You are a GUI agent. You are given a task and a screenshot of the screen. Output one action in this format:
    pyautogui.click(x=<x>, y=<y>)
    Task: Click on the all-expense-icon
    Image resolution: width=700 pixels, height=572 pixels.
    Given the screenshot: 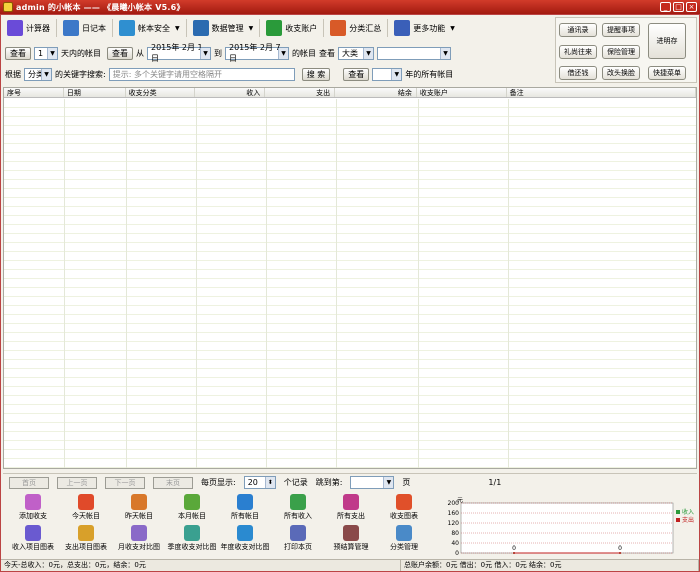 What is the action you would take?
    pyautogui.click(x=351, y=502)
    